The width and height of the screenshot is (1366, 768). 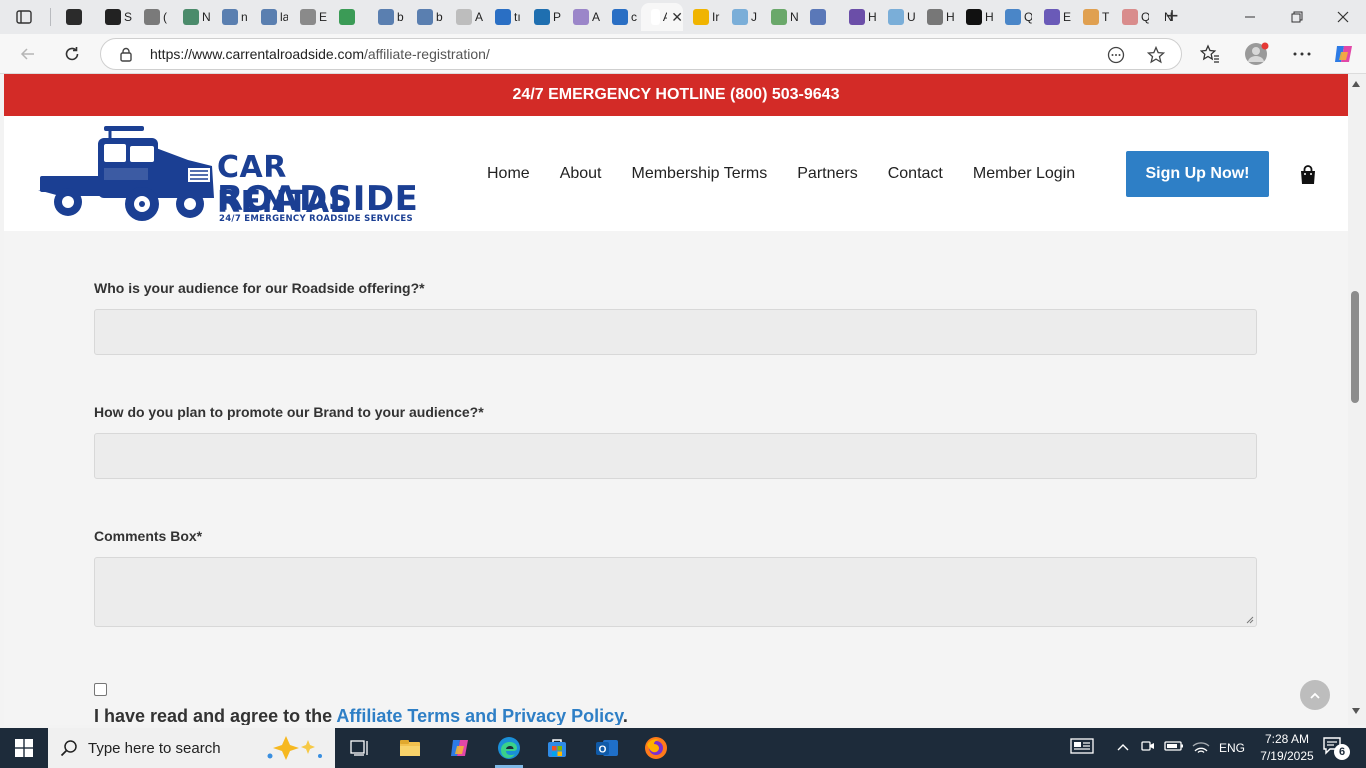 What do you see at coordinates (1250, 17) in the screenshot?
I see `minimize-icon` at bounding box center [1250, 17].